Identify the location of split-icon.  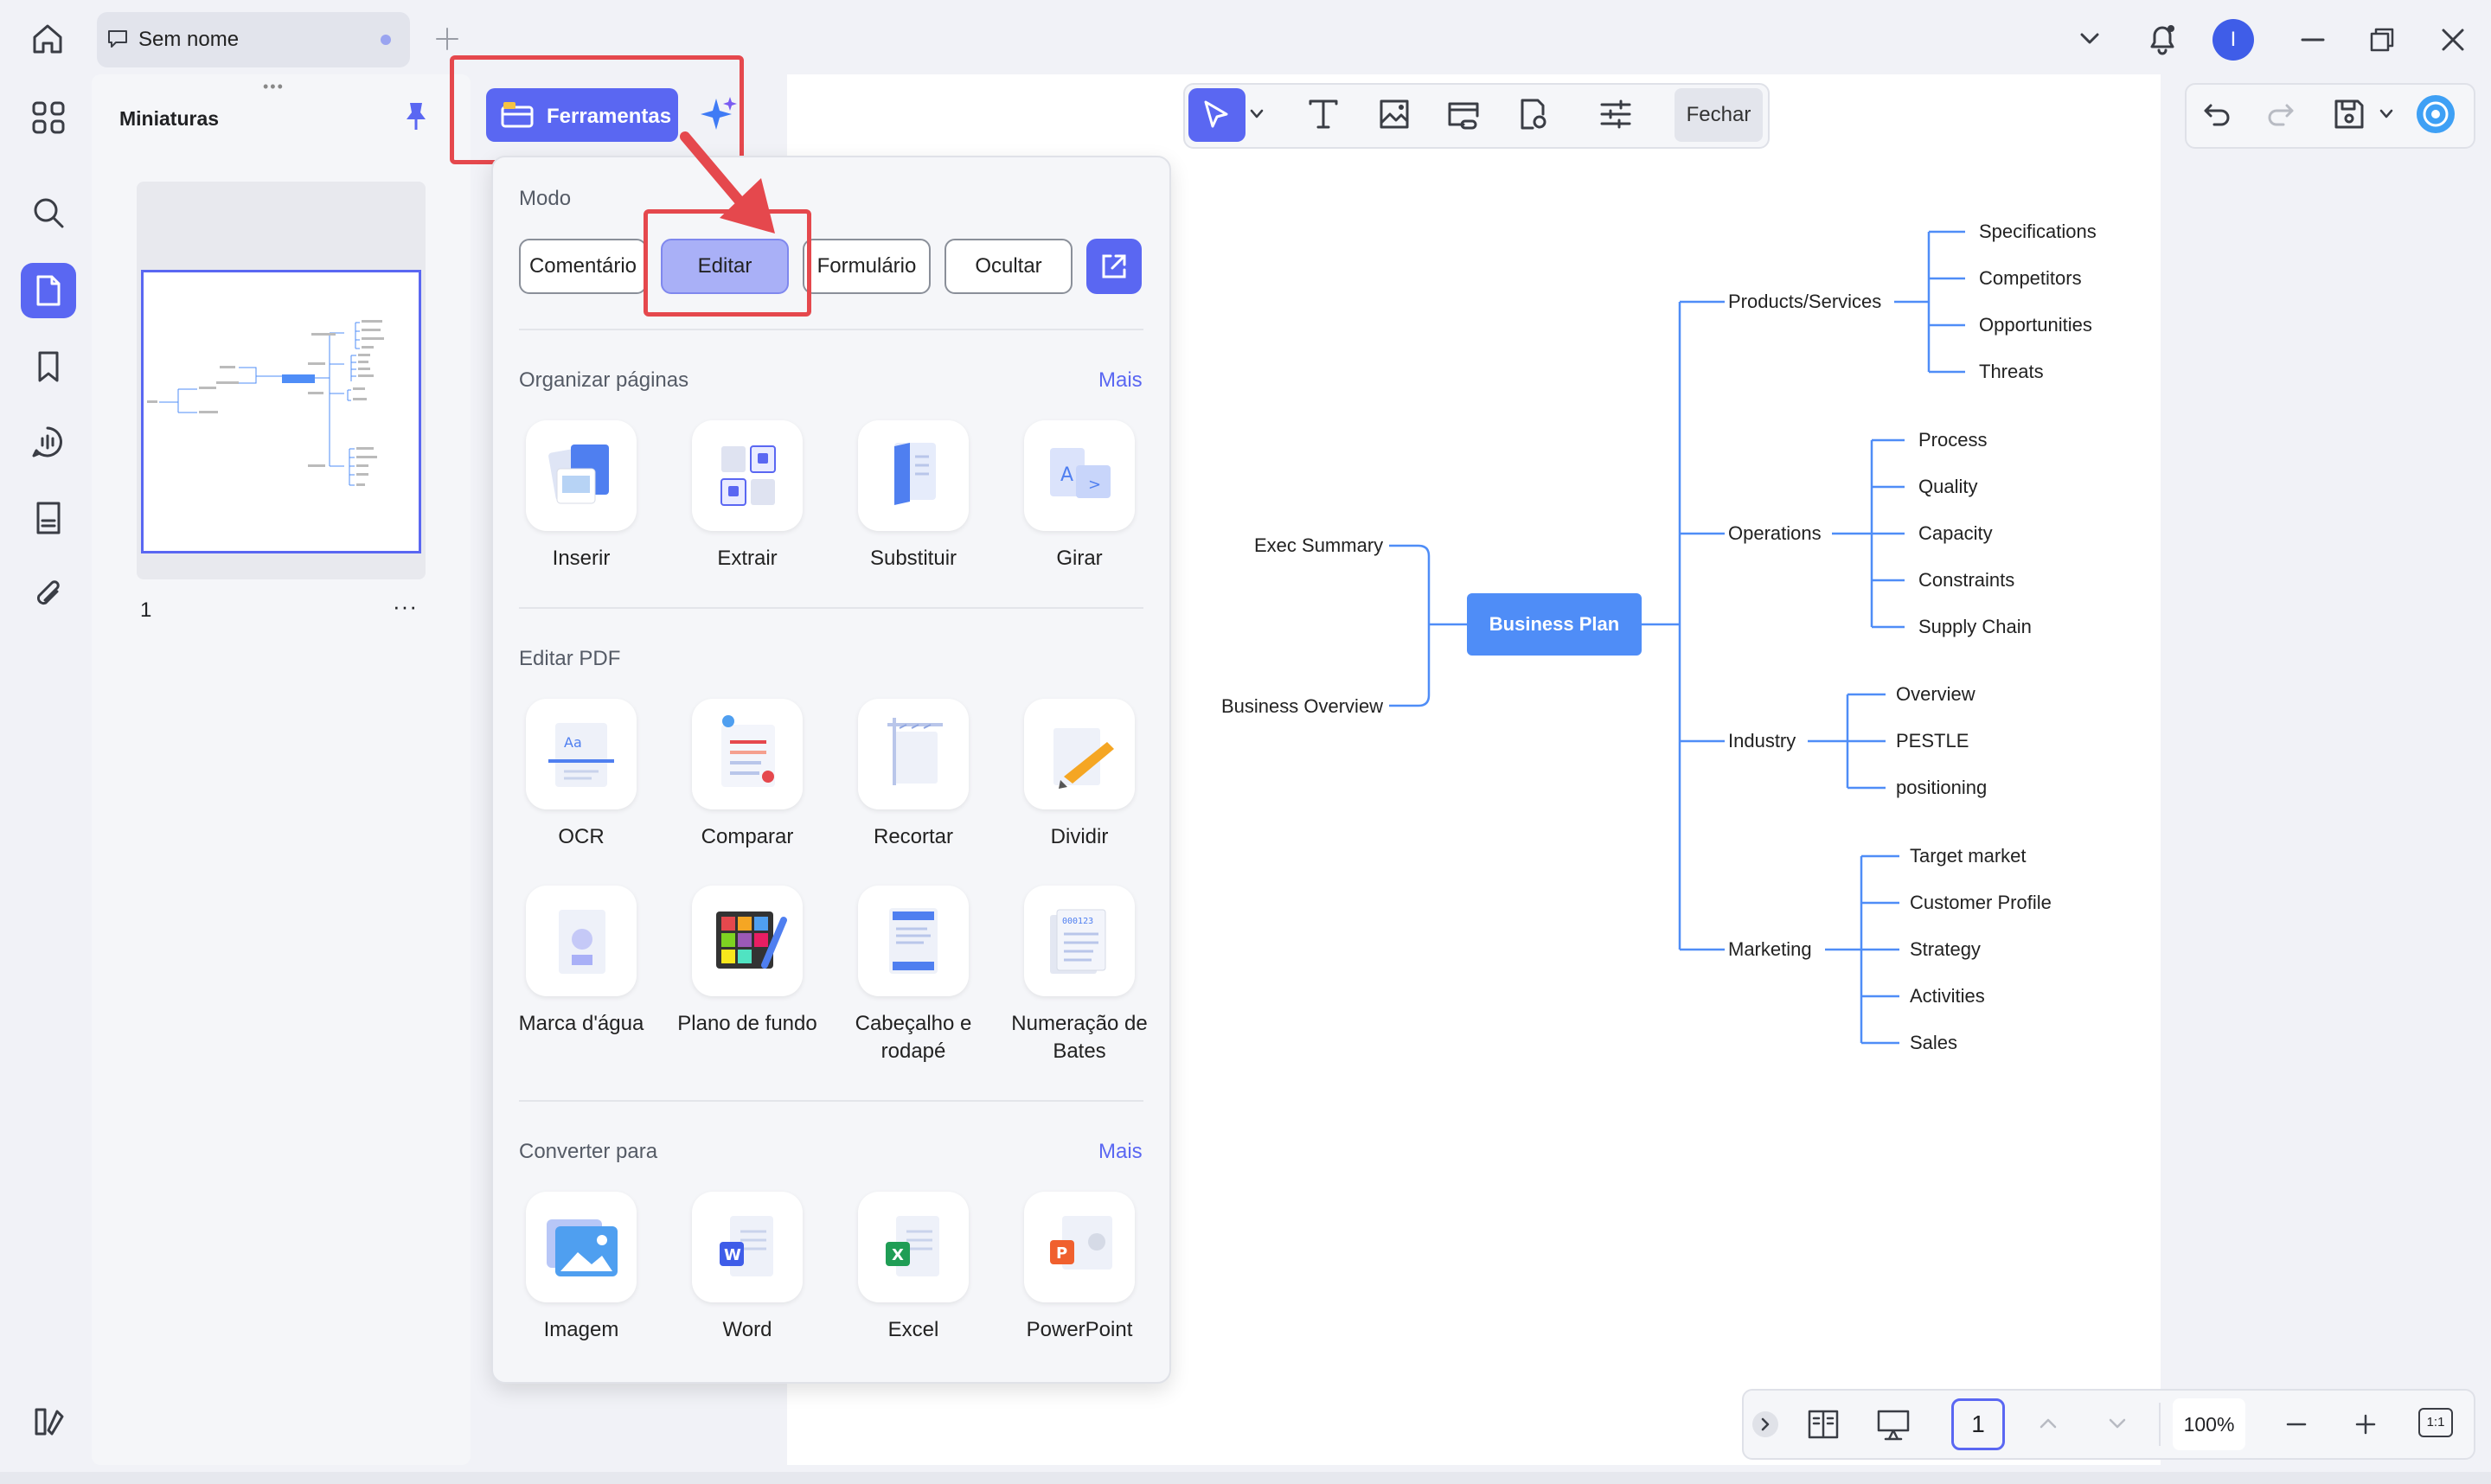
(1079, 754).